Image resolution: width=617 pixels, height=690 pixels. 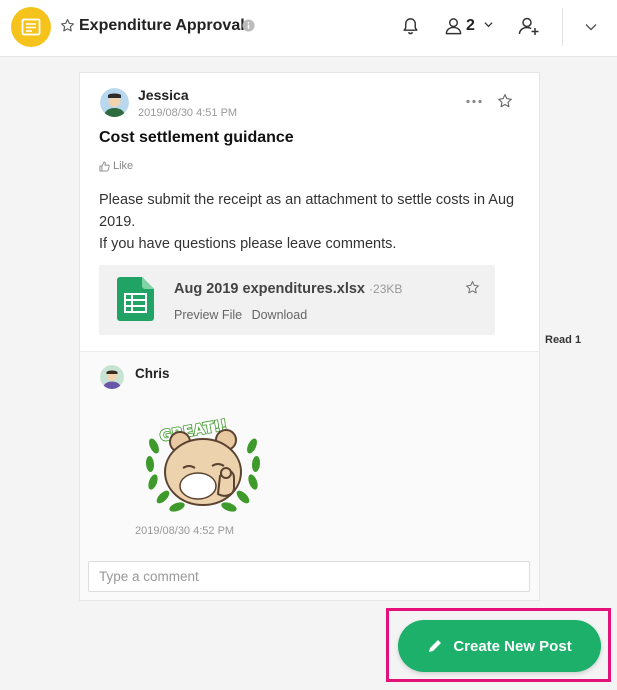 I want to click on post-author: Jessica, so click(x=163, y=95).